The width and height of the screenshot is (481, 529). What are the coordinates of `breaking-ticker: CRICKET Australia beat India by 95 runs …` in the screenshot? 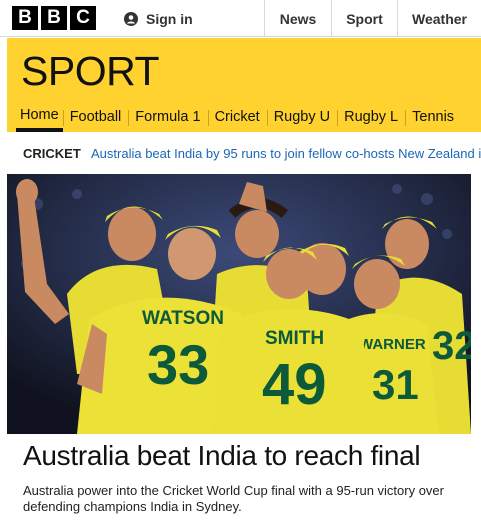 It's located at (244, 153).